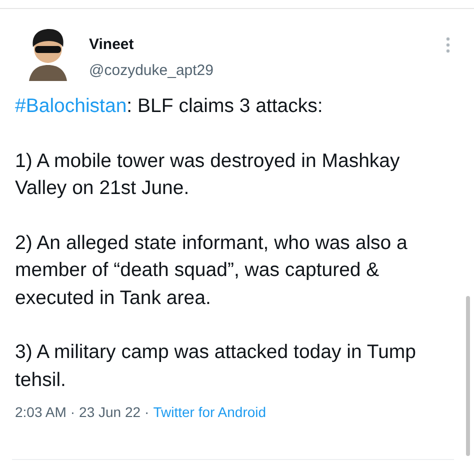 Image resolution: width=474 pixels, height=465 pixels. Describe the element at coordinates (258, 44) in the screenshot. I see `author-name: Vineet` at that location.